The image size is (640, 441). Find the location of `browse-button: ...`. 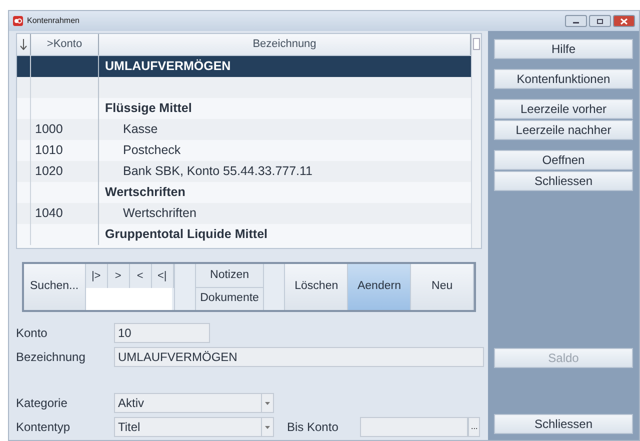

browse-button: ... is located at coordinates (474, 427).